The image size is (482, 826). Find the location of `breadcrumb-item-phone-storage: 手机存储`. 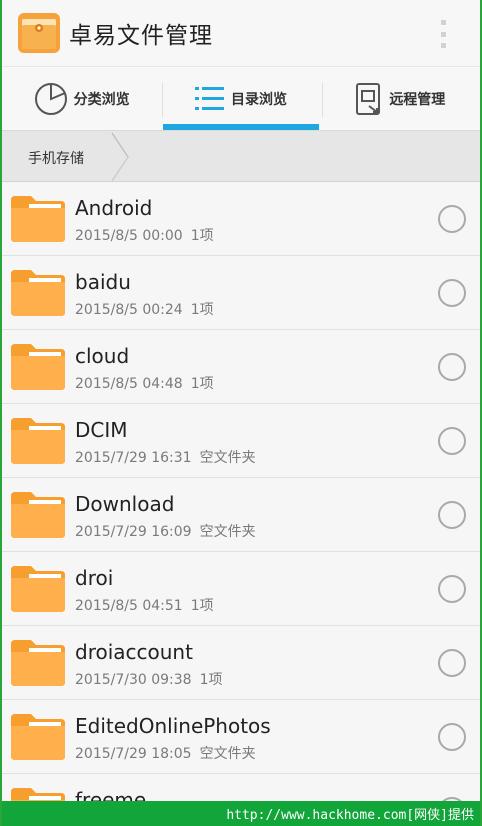

breadcrumb-item-phone-storage: 手机存储 is located at coordinates (56, 158).